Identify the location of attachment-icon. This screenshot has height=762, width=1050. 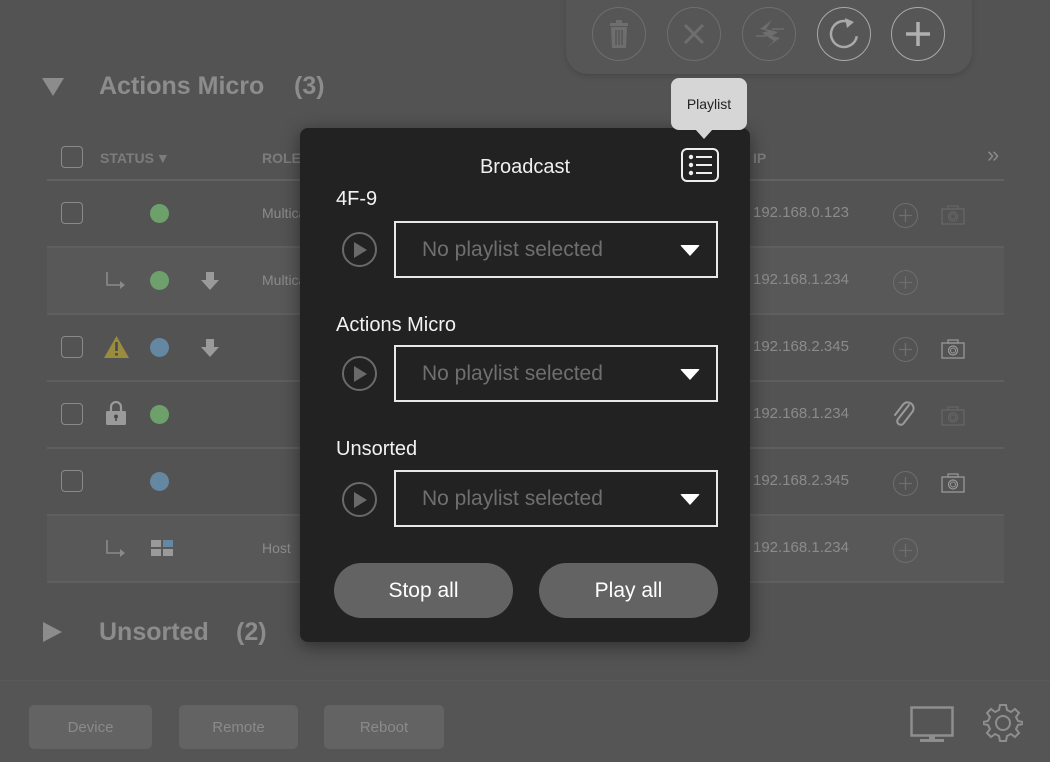
(905, 415).